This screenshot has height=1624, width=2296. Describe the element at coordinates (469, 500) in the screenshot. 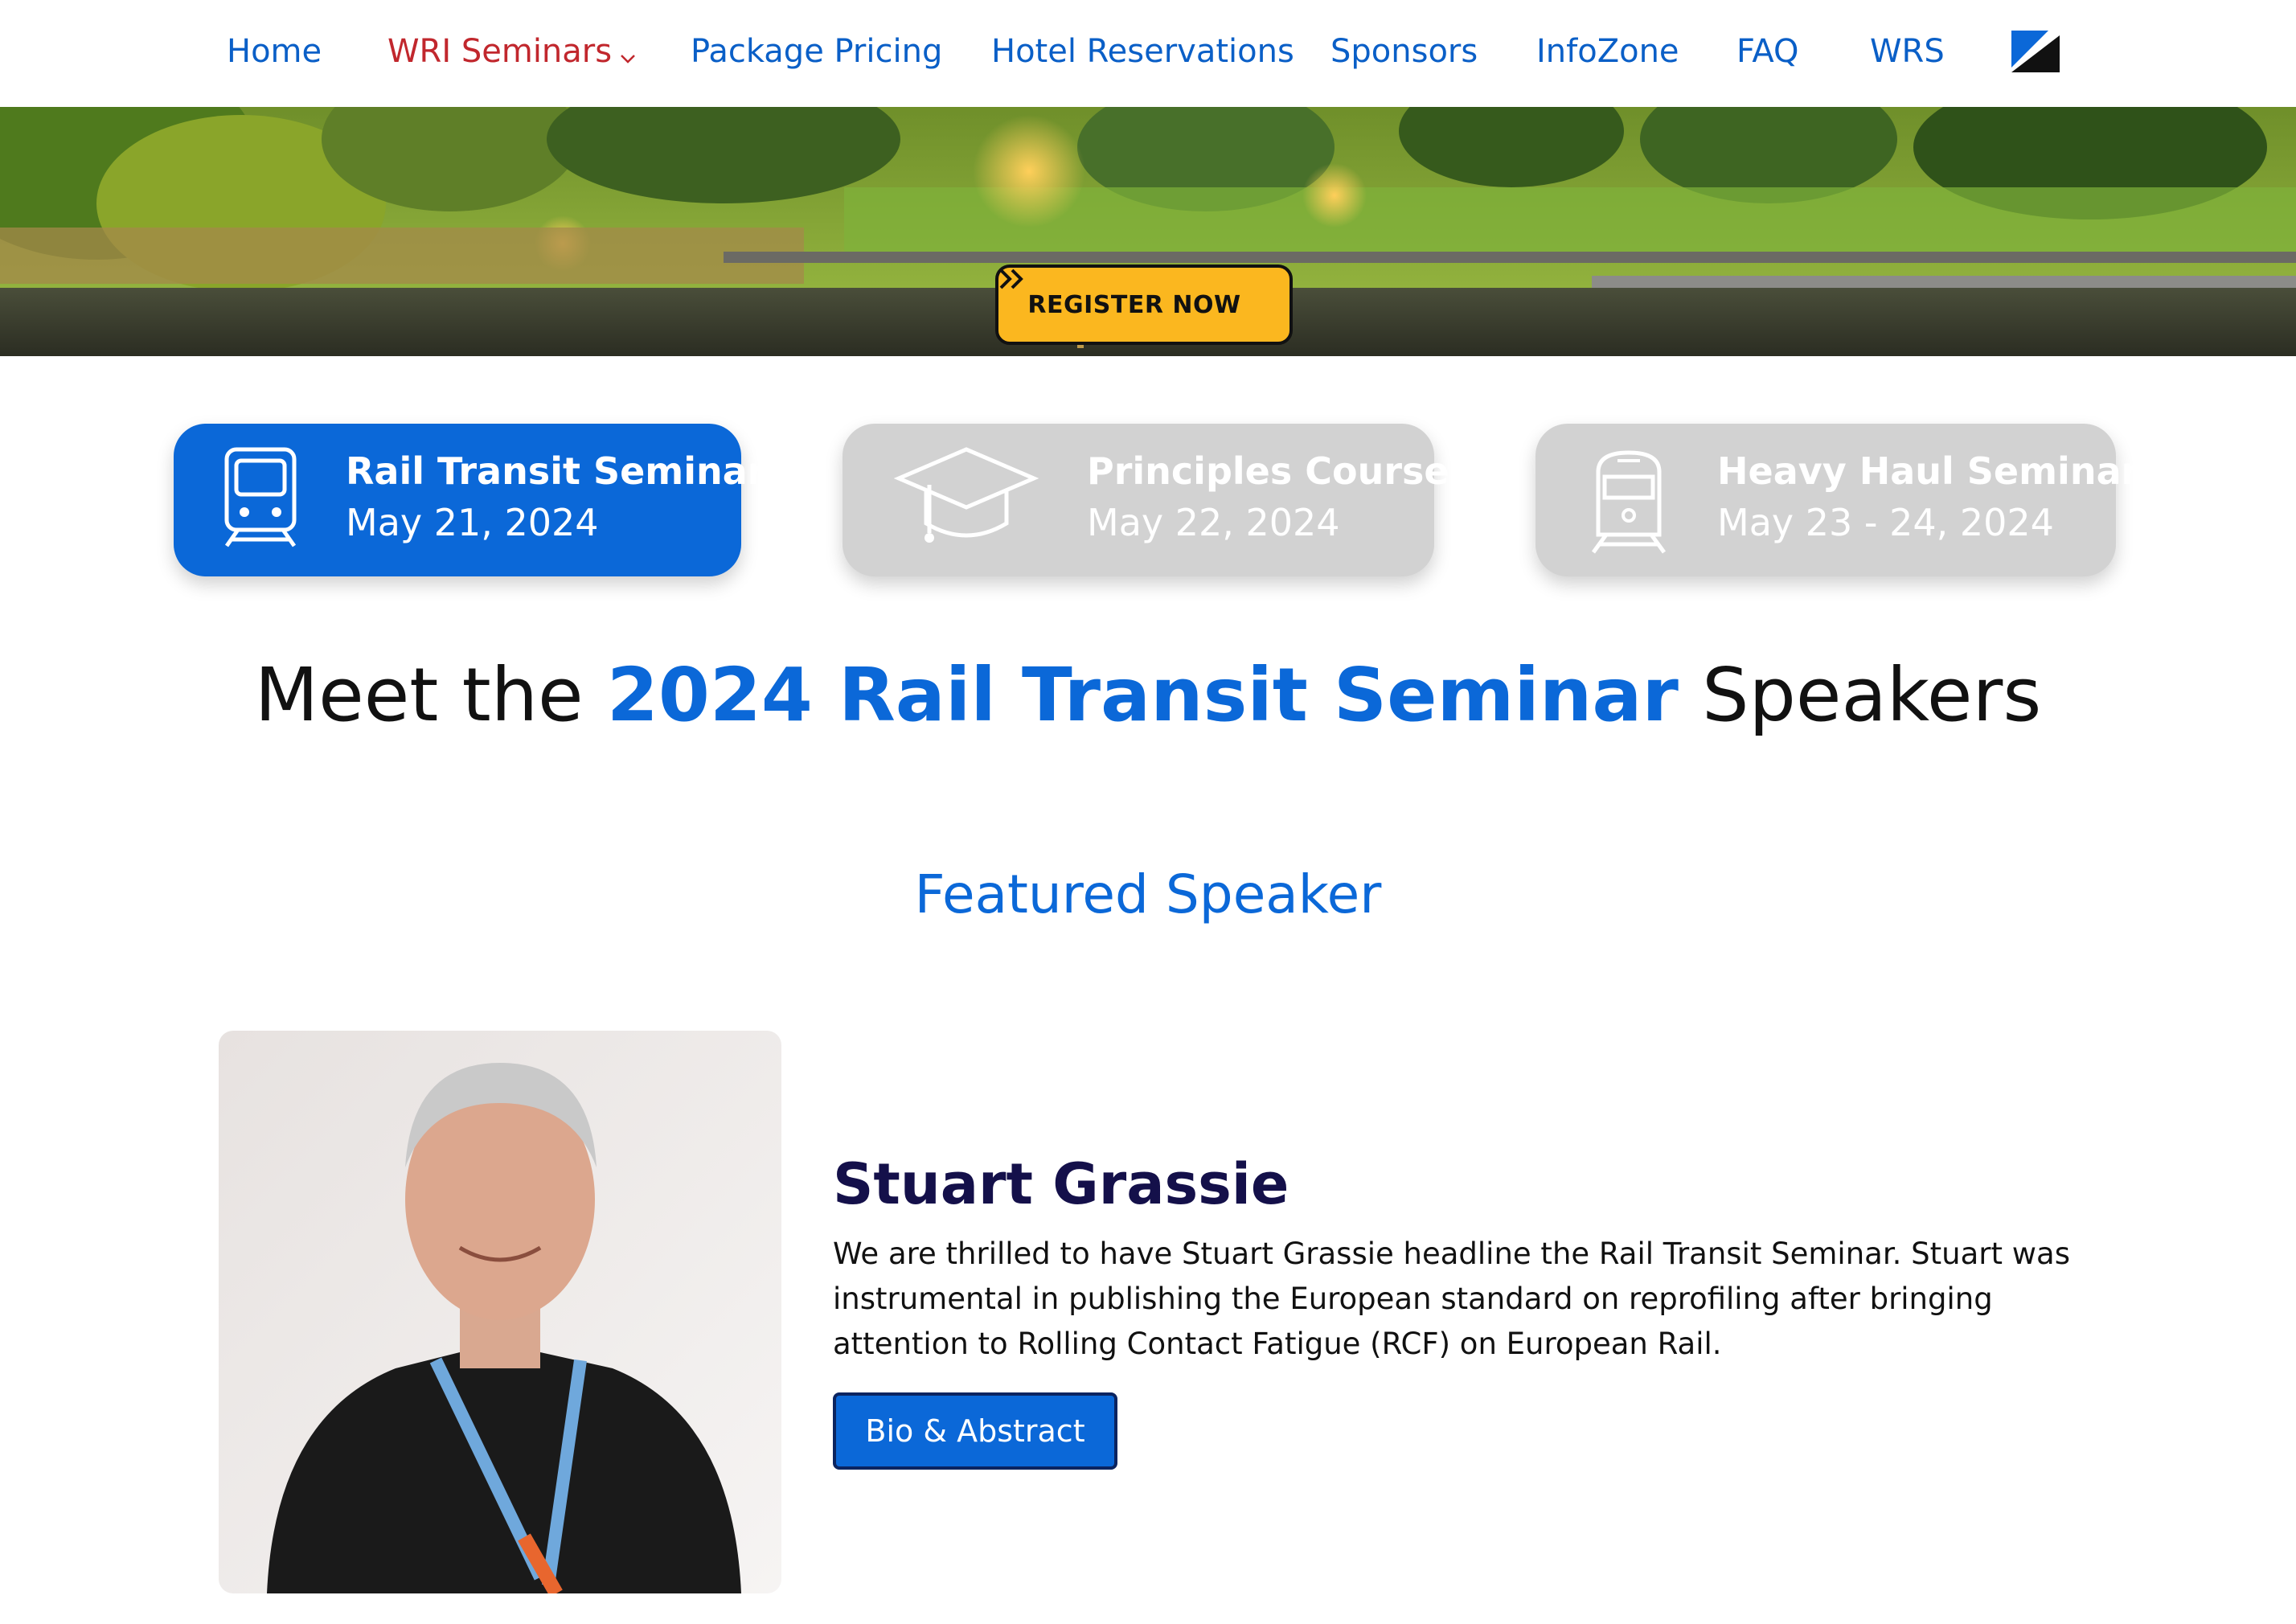

I see `tab-rail-transit-seminar: Rail Transit Seminar May 21, 2024` at that location.